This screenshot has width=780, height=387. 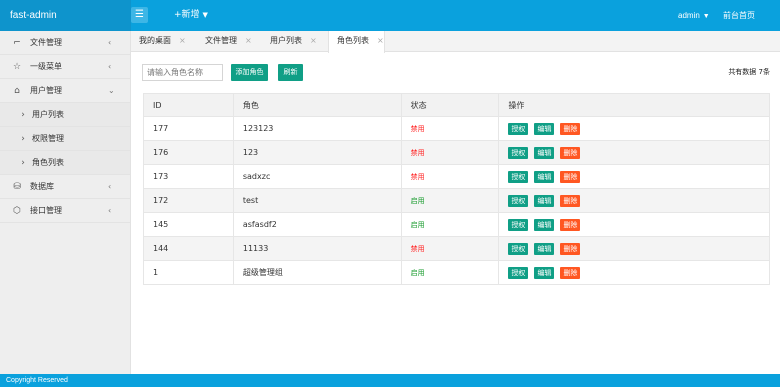 What do you see at coordinates (356, 42) in the screenshot?
I see `tab-4: 角色列表 ×` at bounding box center [356, 42].